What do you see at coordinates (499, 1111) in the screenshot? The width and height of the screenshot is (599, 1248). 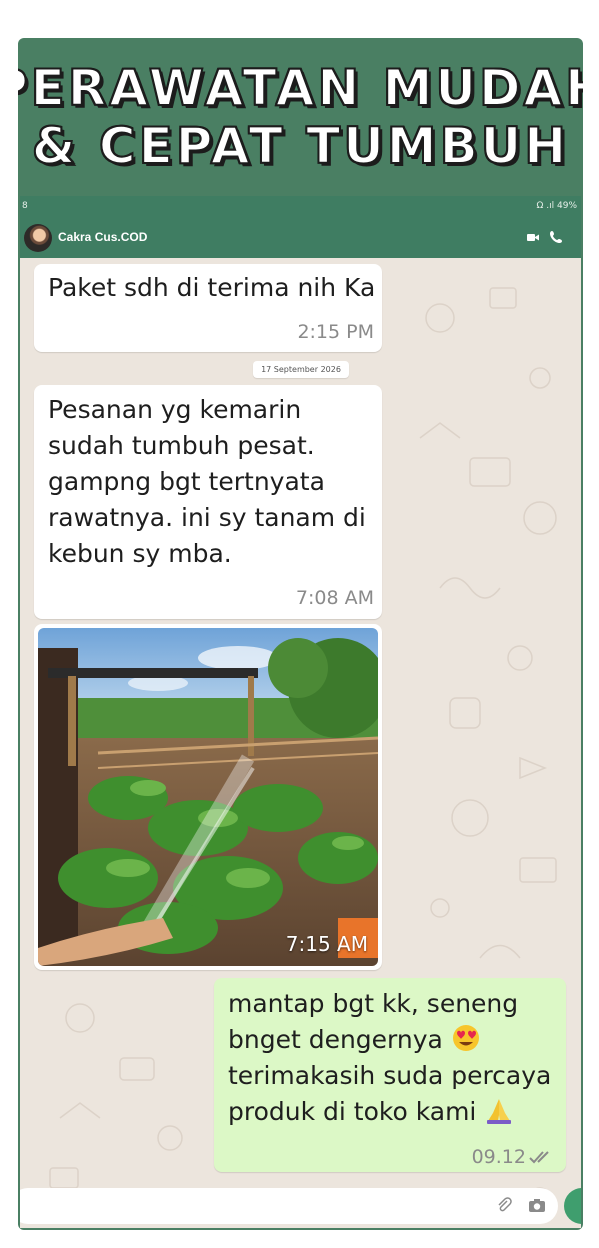 I see `folded-hands-emoji-icon` at bounding box center [499, 1111].